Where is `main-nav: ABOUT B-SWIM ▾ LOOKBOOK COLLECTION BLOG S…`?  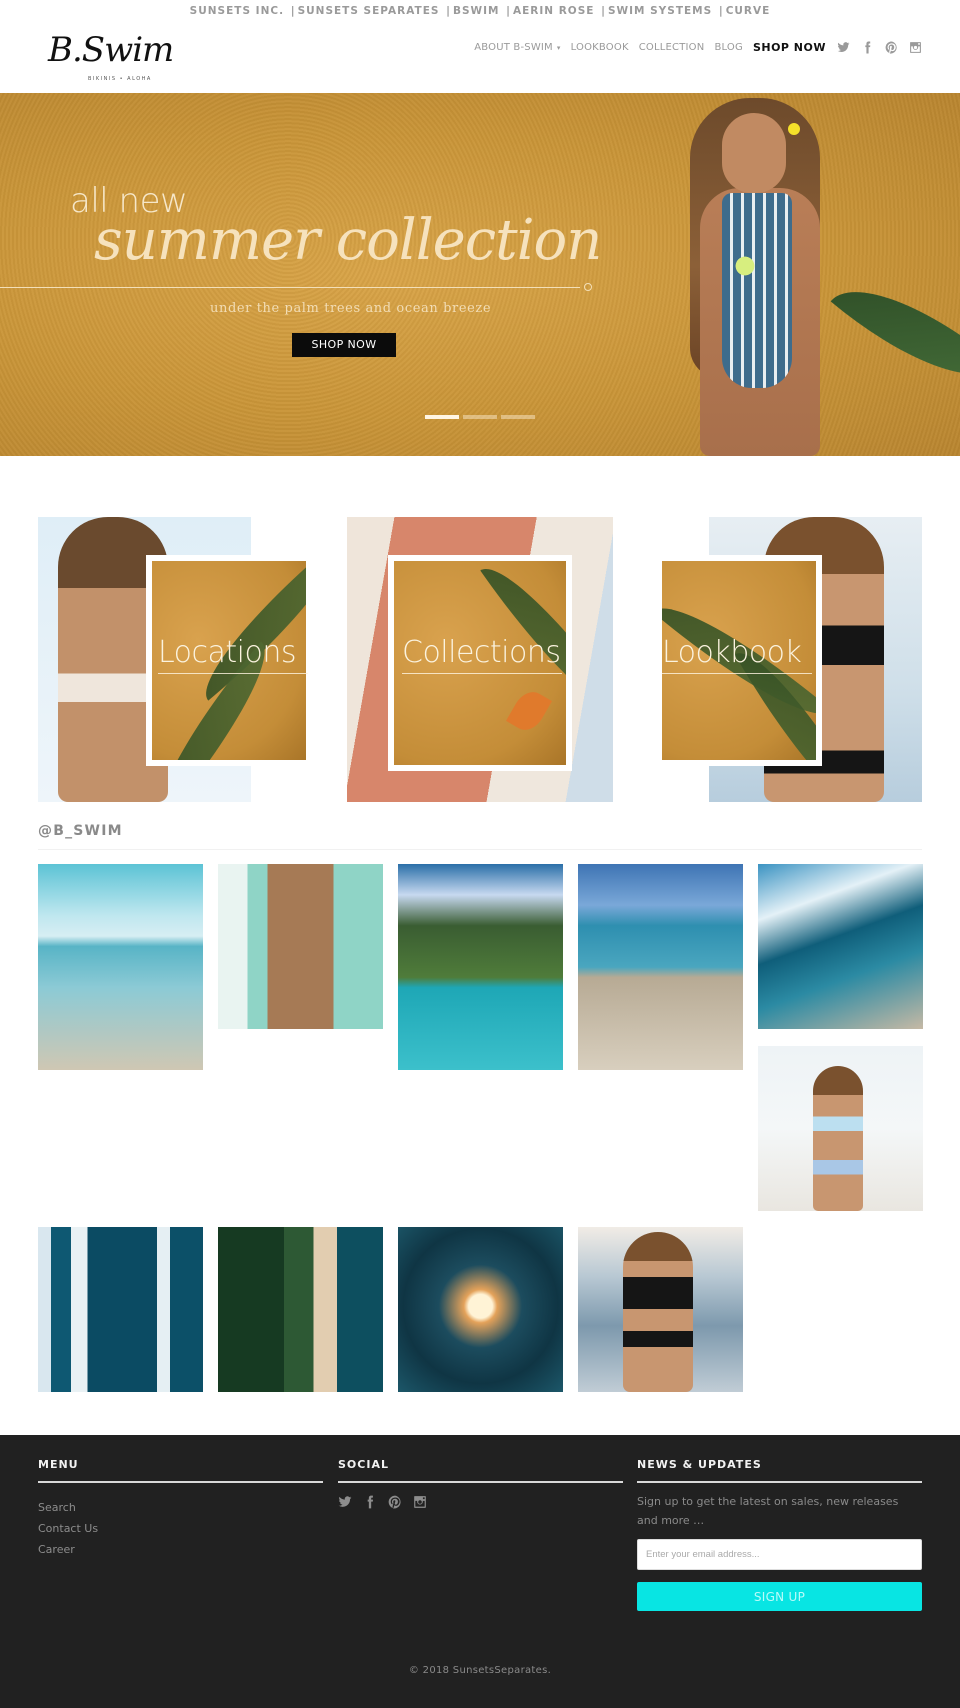
main-nav: ABOUT B-SWIM ▾ LOOKBOOK COLLECTION BLOG S… is located at coordinates (698, 47).